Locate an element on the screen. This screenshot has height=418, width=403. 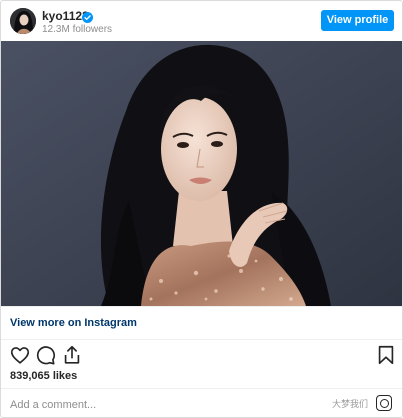
comment-icon is located at coordinates (45, 355).